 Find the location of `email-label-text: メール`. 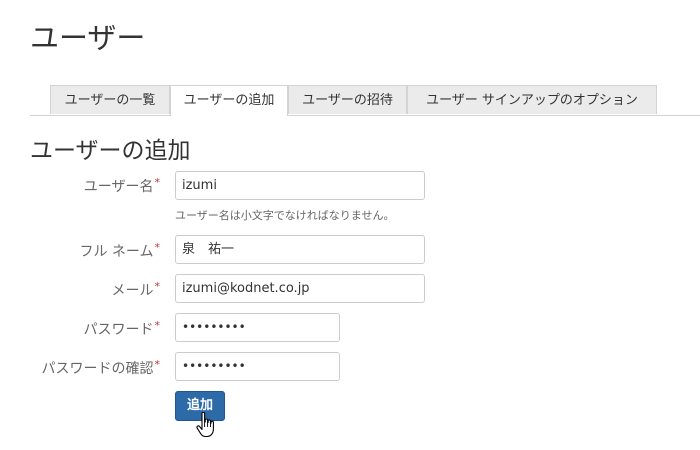

email-label-text: メール is located at coordinates (132, 291).